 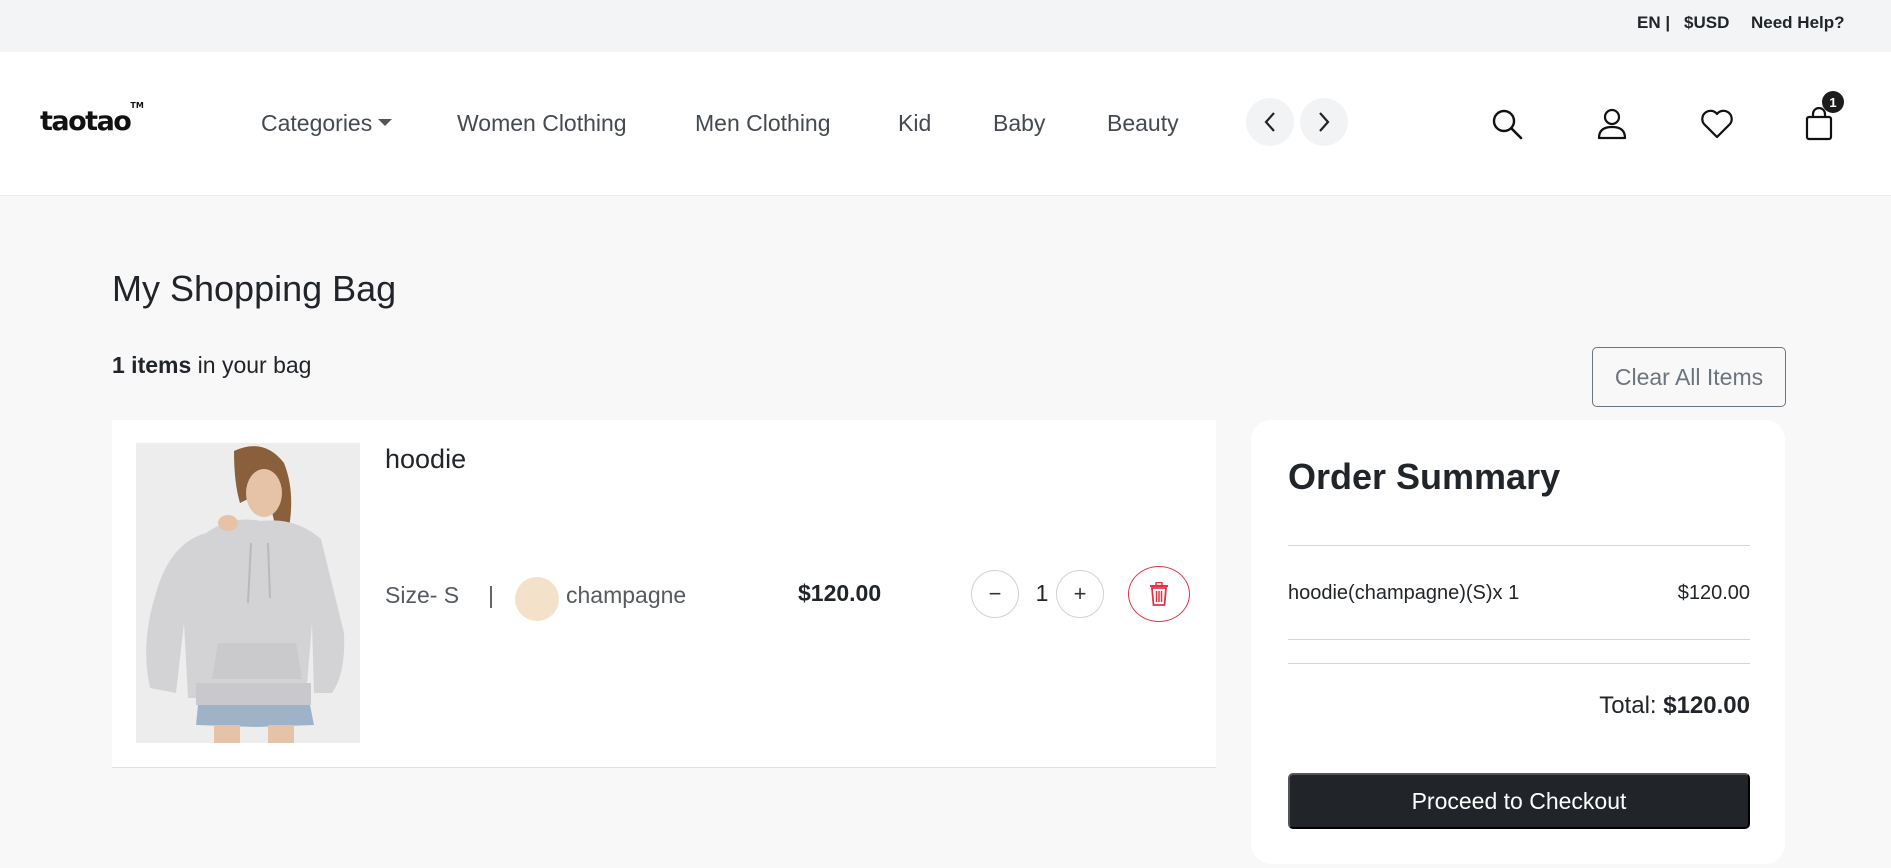 I want to click on nav-categories: Categories, so click(x=327, y=123).